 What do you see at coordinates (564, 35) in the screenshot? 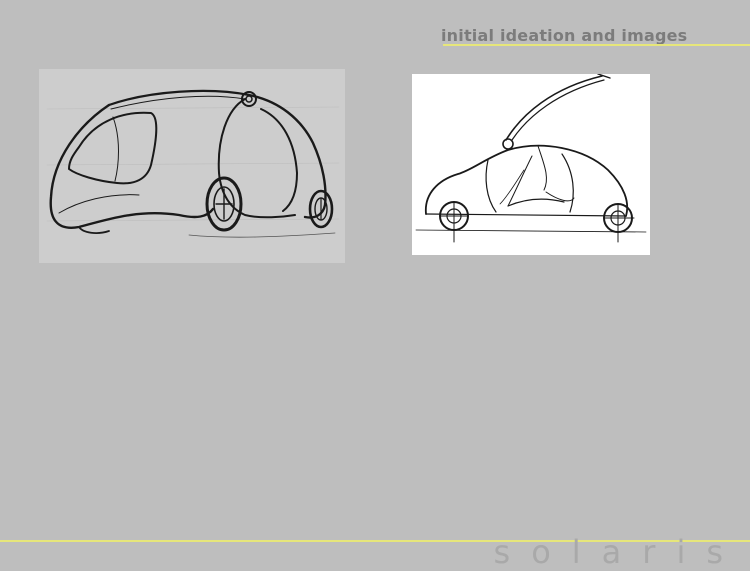
I see `slide-title: initial ideation and images` at bounding box center [564, 35].